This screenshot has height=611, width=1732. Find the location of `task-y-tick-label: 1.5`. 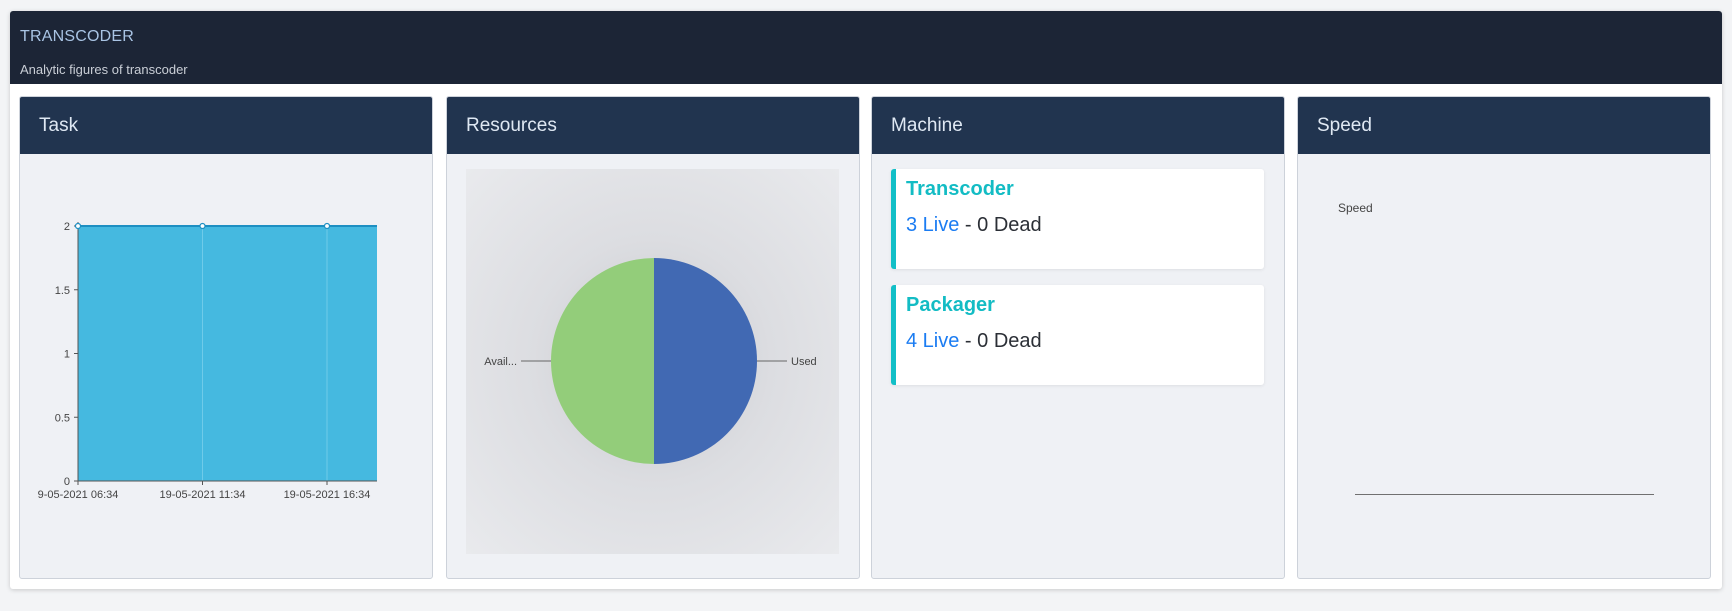

task-y-tick-label: 1.5 is located at coordinates (62, 291).